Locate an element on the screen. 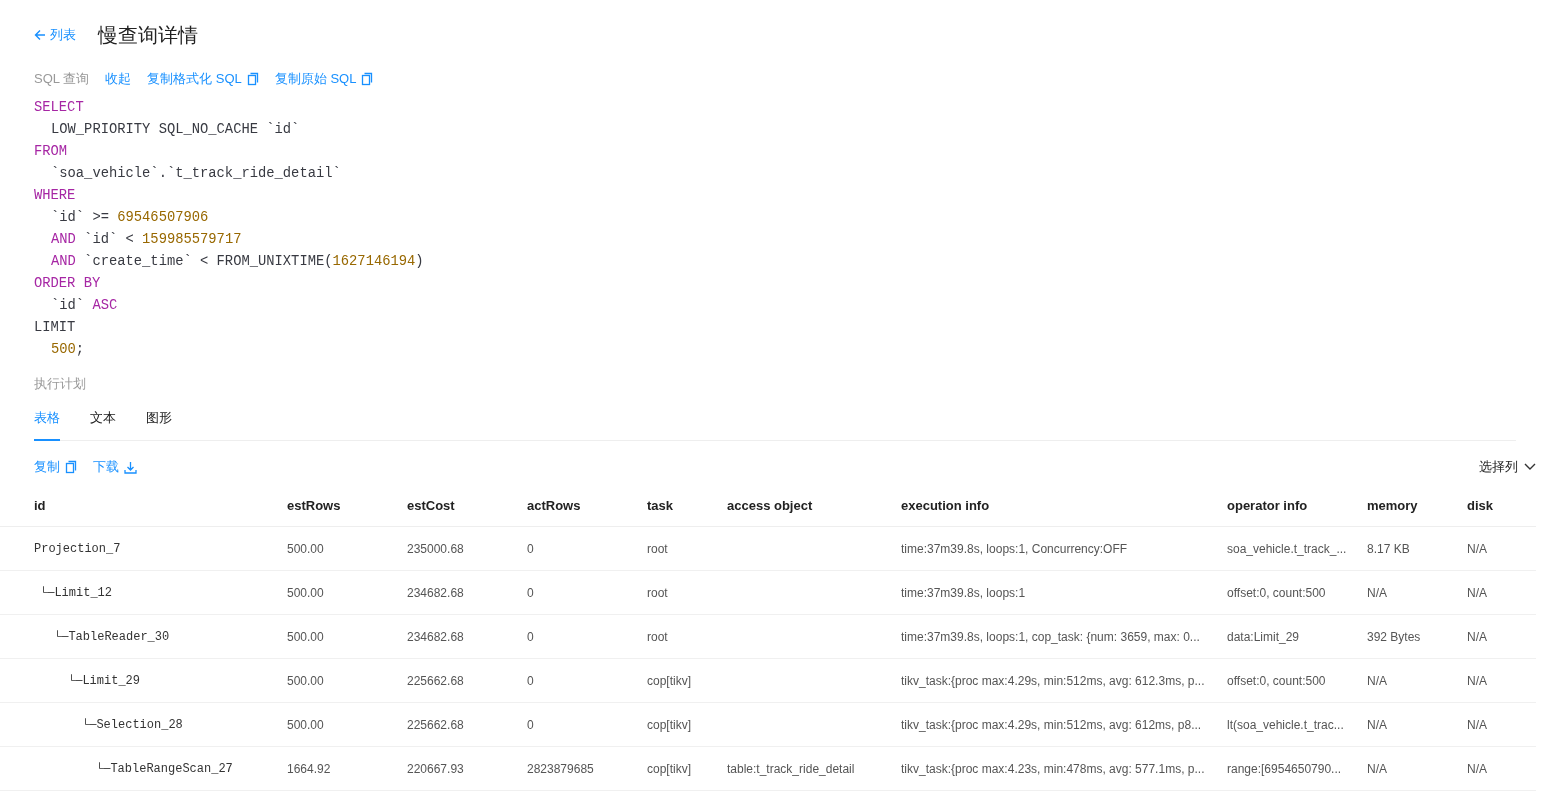 The width and height of the screenshot is (1556, 799). download-icon is located at coordinates (130, 467).